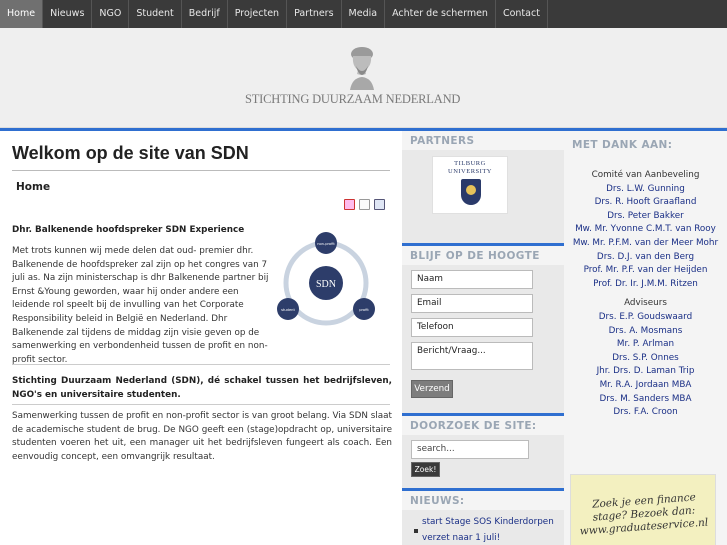 The width and height of the screenshot is (727, 545). I want to click on article-tools, so click(364, 204).